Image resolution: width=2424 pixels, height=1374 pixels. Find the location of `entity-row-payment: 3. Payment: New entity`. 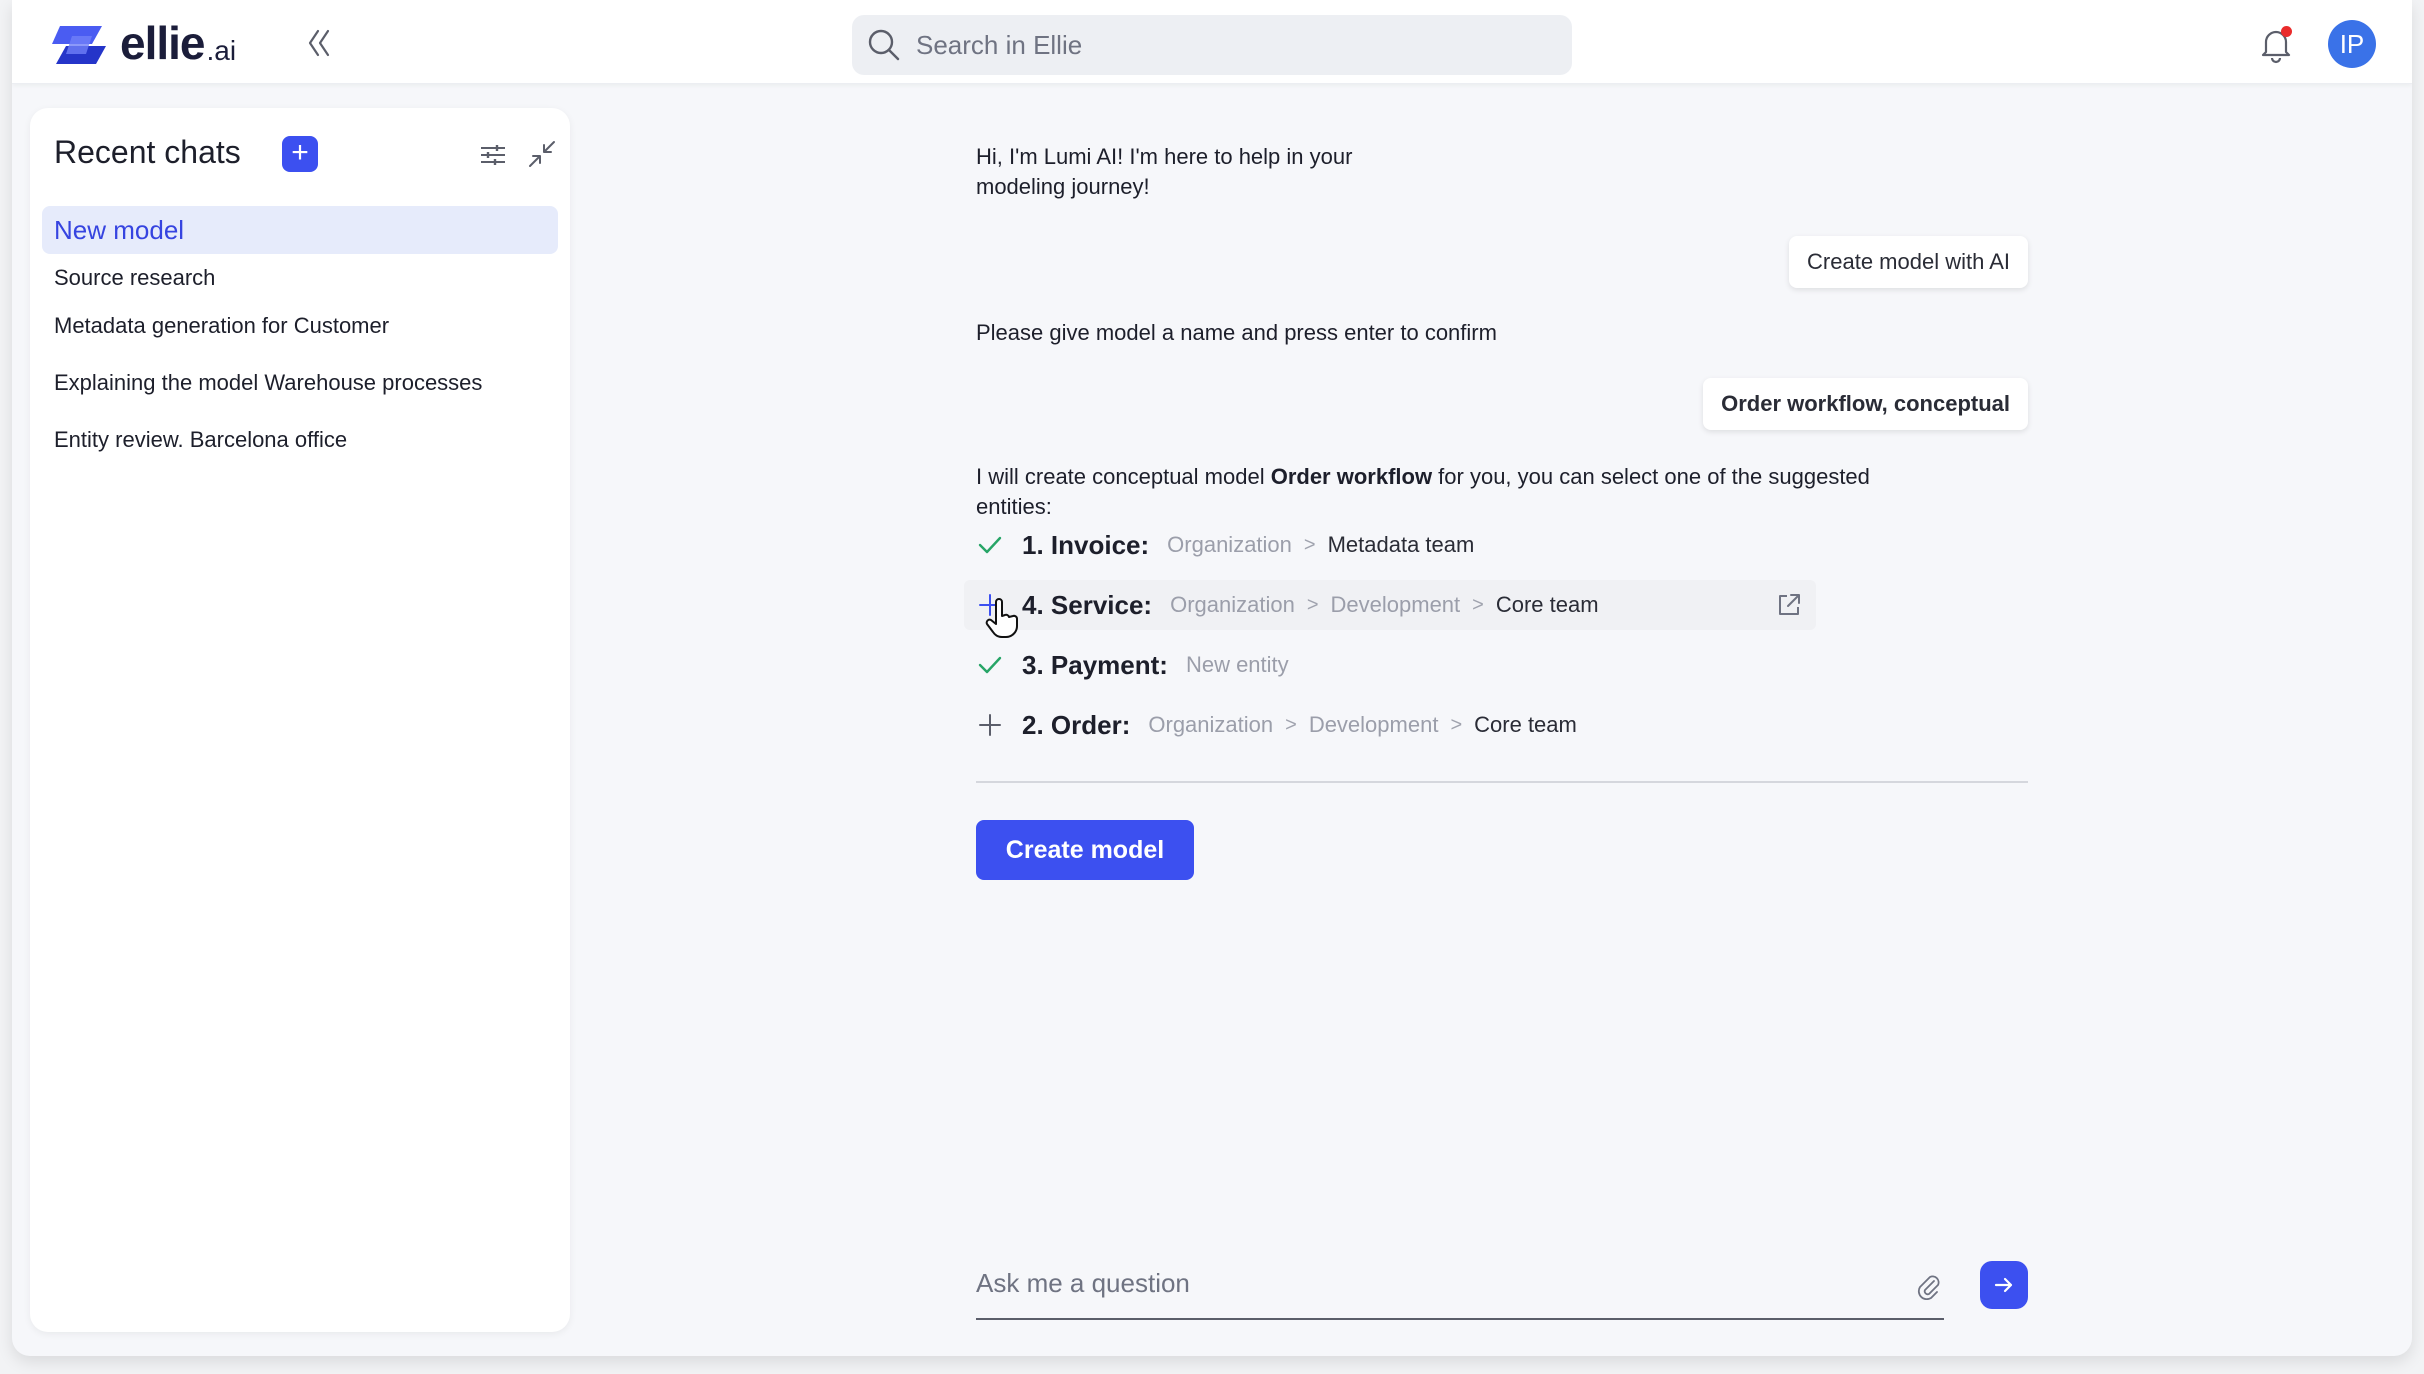

entity-row-payment: 3. Payment: New entity is located at coordinates (1390, 665).